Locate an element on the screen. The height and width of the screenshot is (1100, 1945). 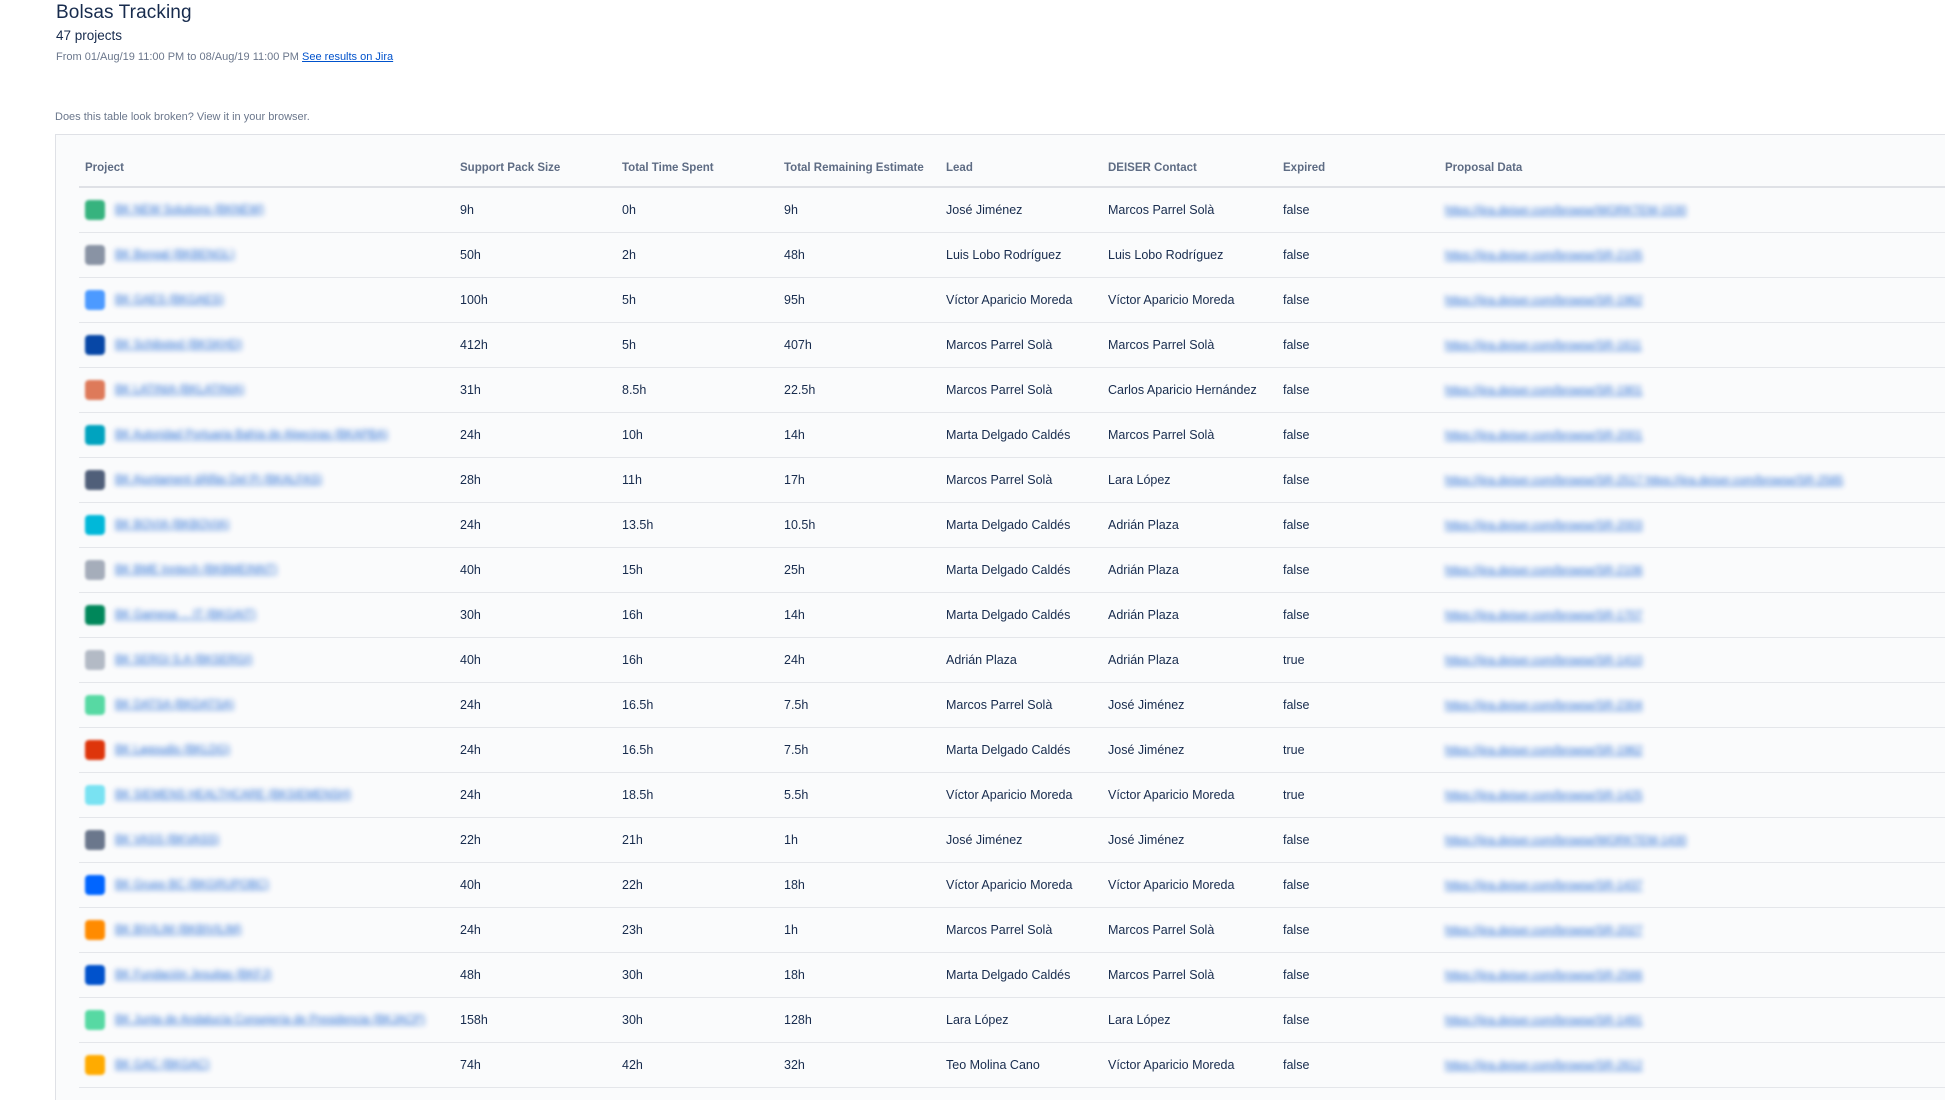
project-wrapper: BK NEW Solutions (BKNEW) is located at coordinates (269, 210).